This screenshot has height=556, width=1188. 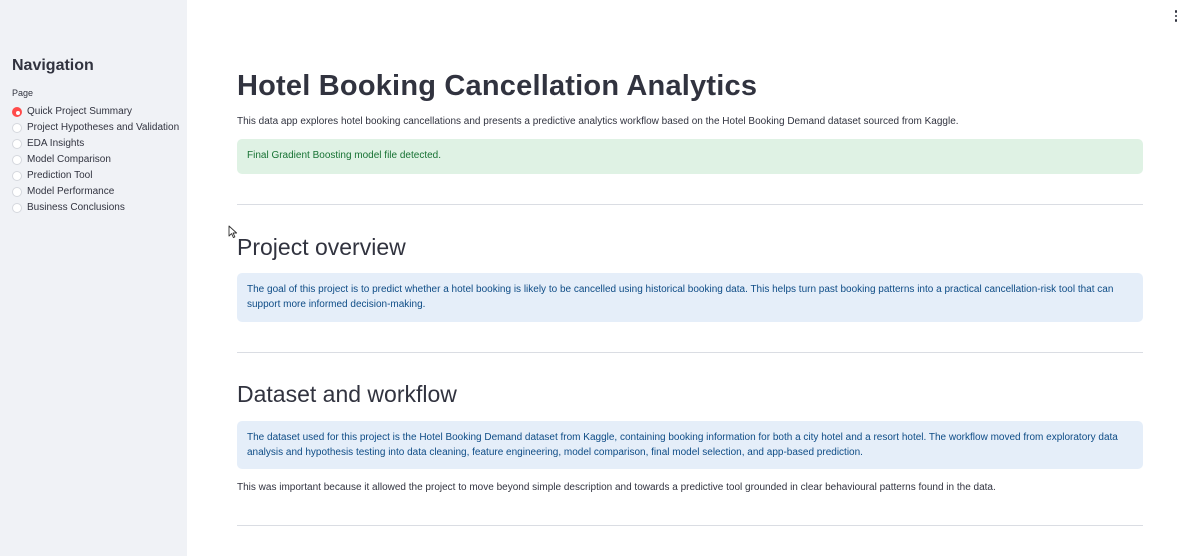 I want to click on sidebar-title: Navigation, so click(x=53, y=65).